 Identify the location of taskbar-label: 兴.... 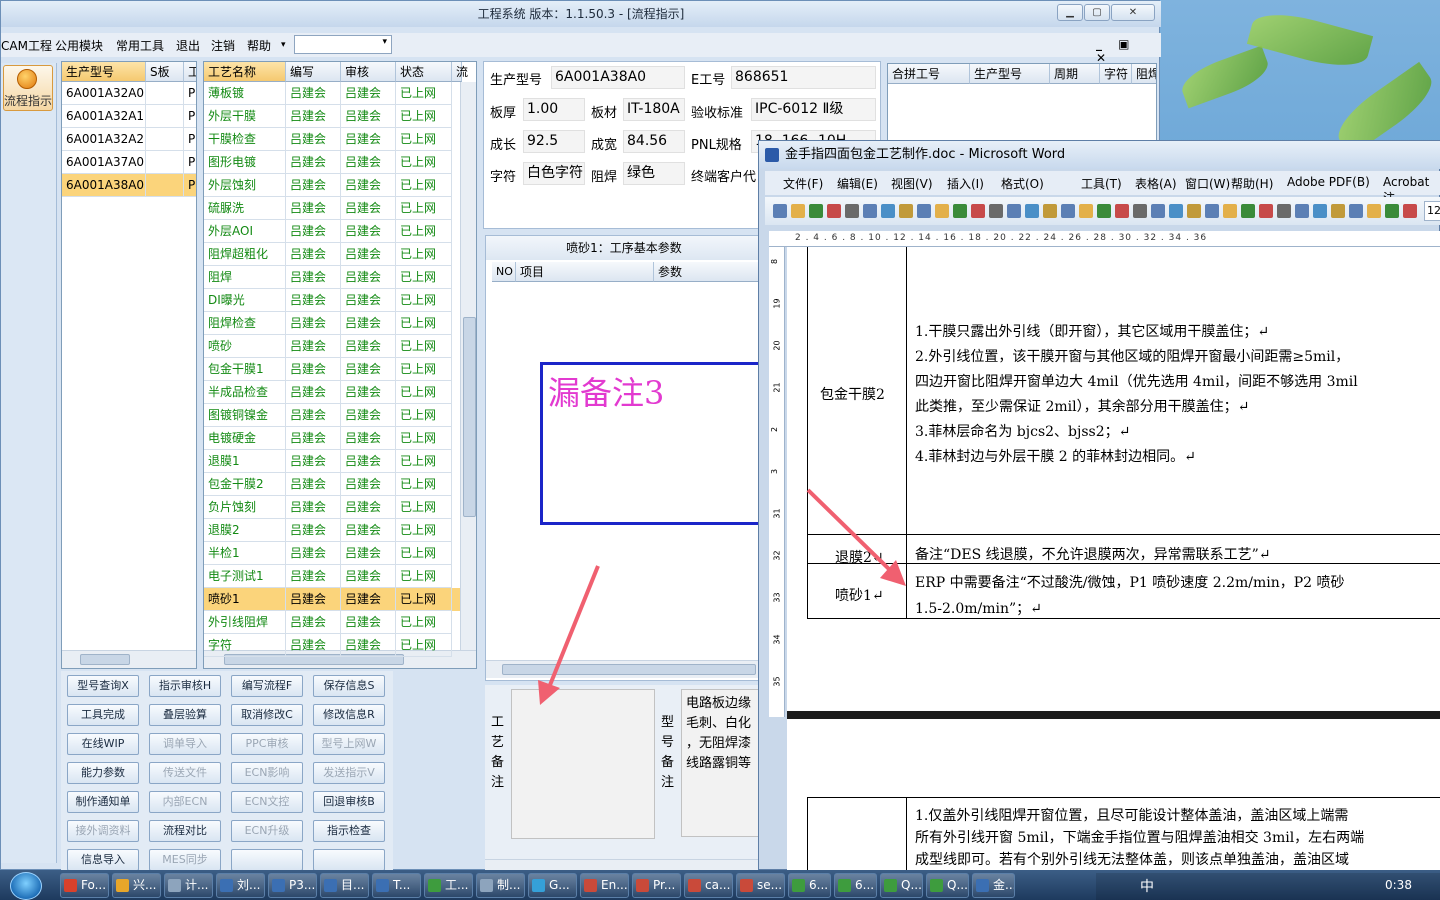
(145, 885).